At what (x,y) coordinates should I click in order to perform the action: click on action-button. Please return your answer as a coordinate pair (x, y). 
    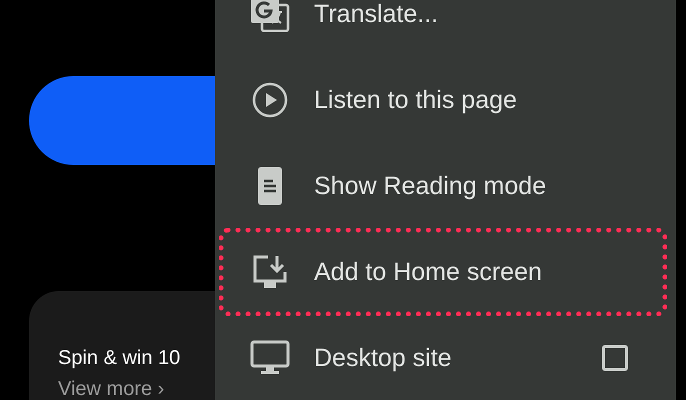
    Looking at the image, I should click on (122, 120).